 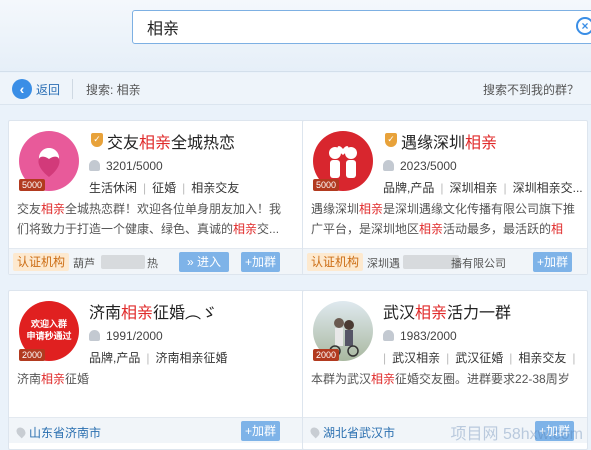 I want to click on desc-text: 是深圳遇缘文化传播有限公司旗下推, so click(x=479, y=209).